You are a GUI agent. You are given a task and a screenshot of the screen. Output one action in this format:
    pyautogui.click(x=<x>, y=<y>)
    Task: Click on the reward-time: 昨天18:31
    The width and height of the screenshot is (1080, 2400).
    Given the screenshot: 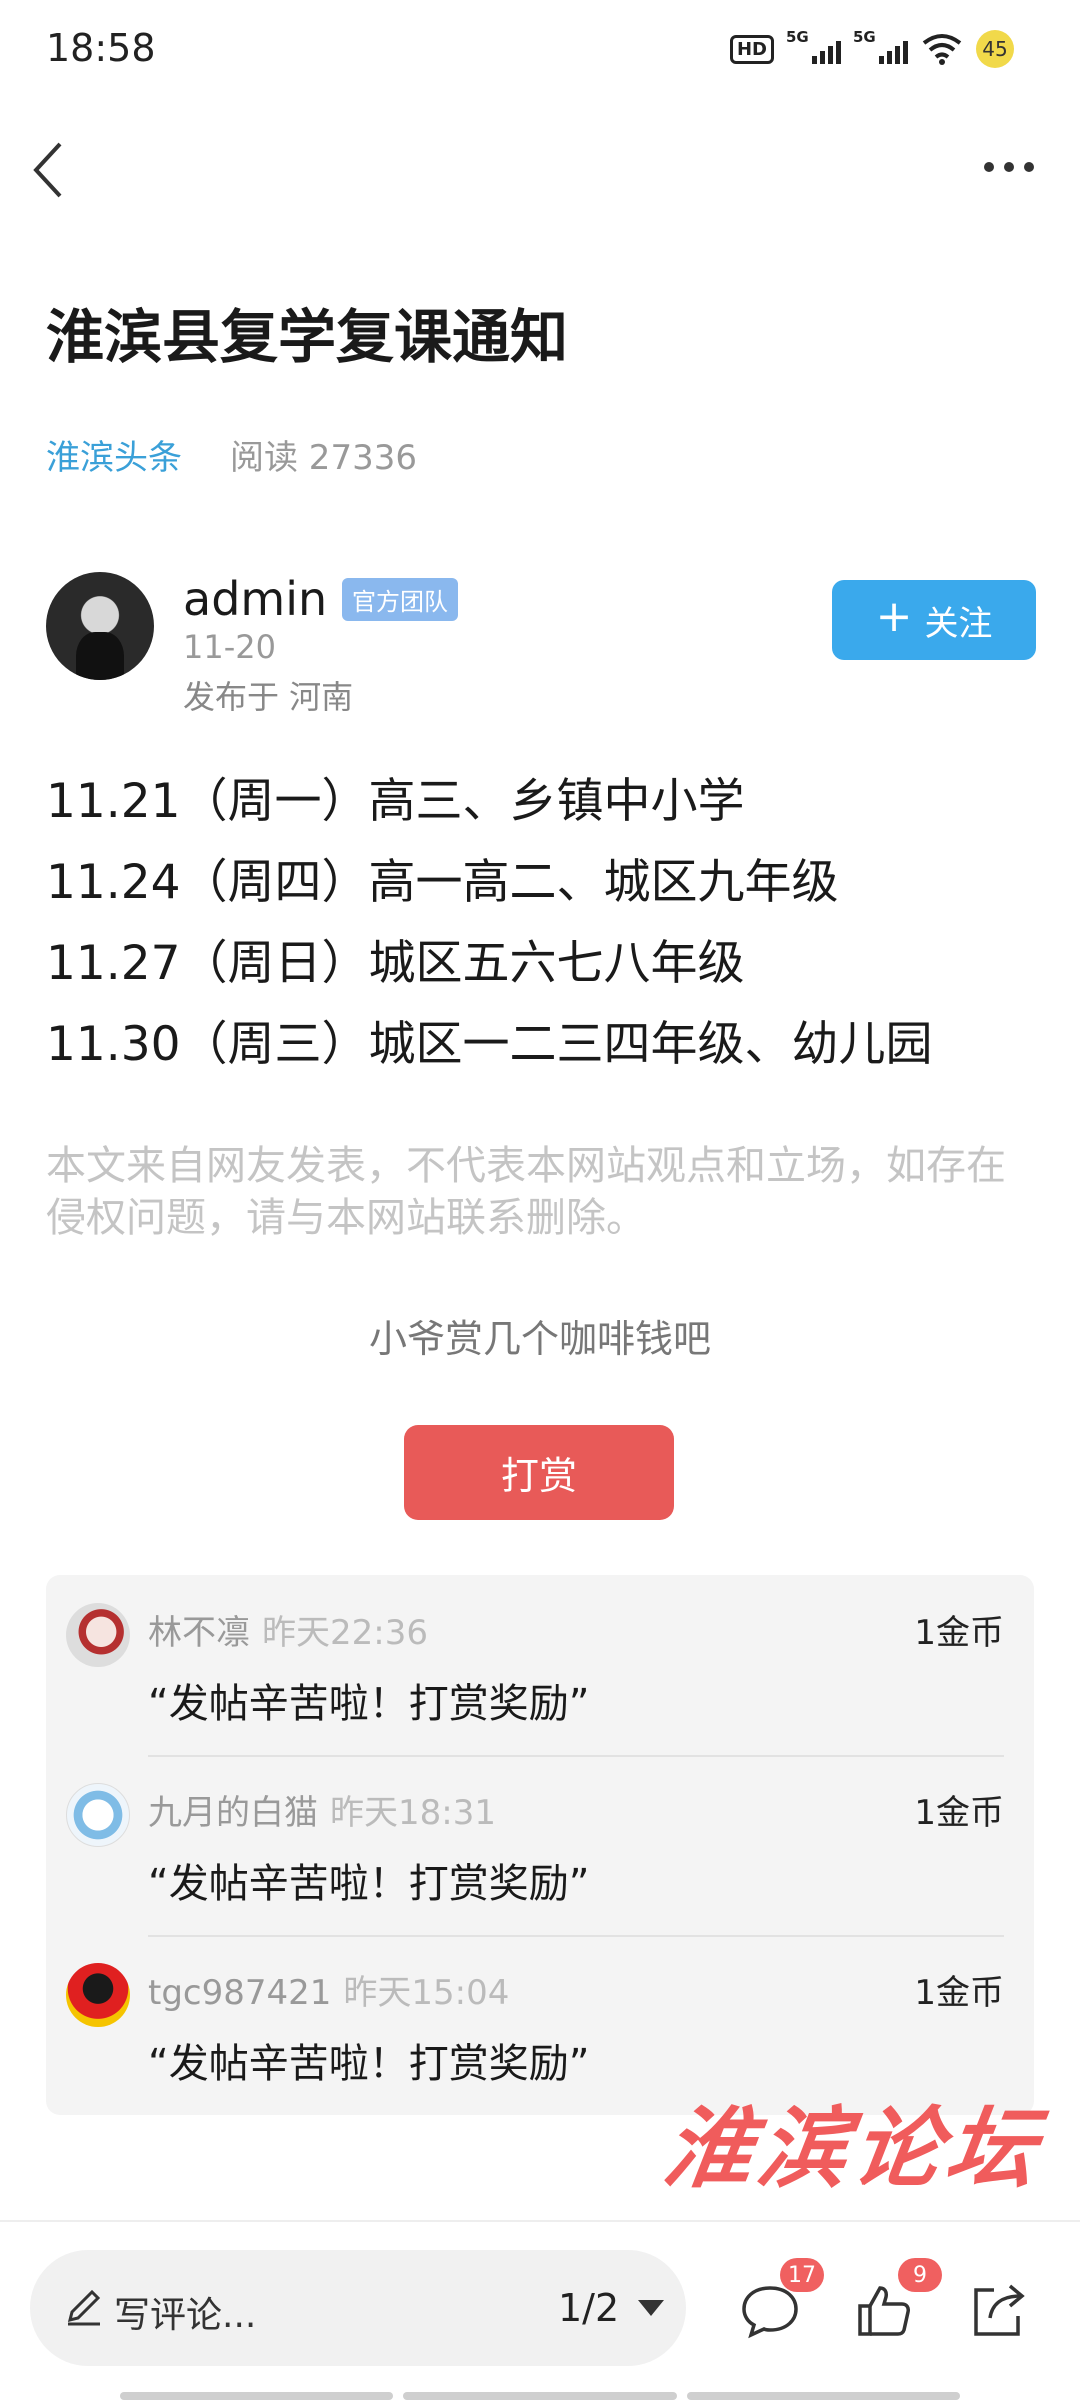 What is the action you would take?
    pyautogui.click(x=413, y=1813)
    